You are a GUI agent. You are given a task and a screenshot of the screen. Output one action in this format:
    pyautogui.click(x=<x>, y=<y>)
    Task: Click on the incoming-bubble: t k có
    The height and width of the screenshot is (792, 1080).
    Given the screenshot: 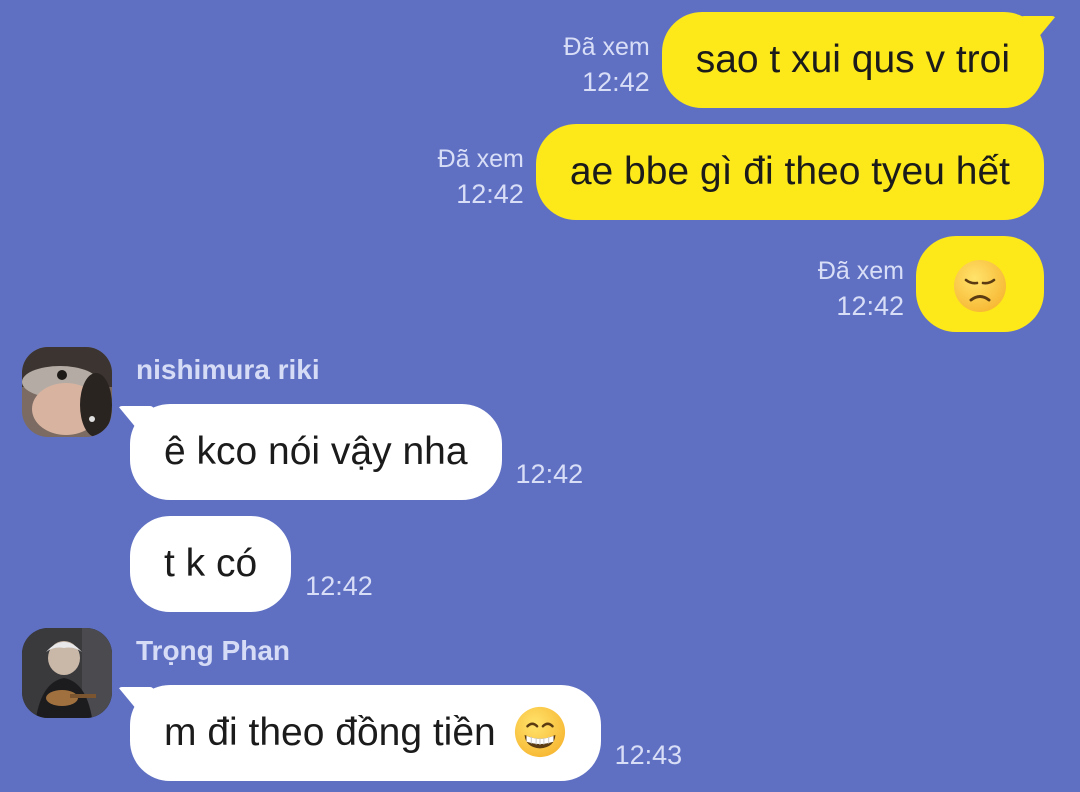 What is the action you would take?
    pyautogui.click(x=211, y=564)
    